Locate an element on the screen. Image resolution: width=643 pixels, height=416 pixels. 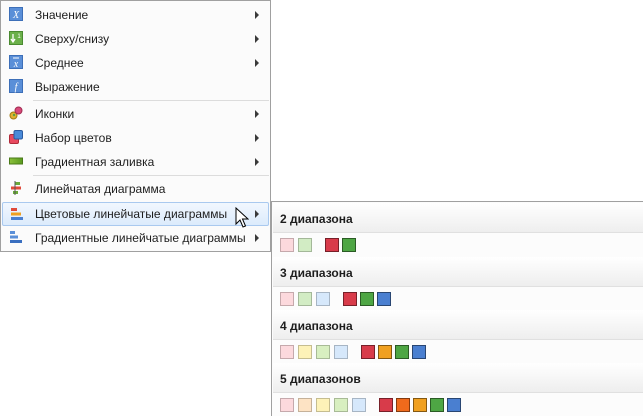
menu-item-gradient-bar-charts: Градиентные линейчатые диаграммы is located at coordinates (135, 238).